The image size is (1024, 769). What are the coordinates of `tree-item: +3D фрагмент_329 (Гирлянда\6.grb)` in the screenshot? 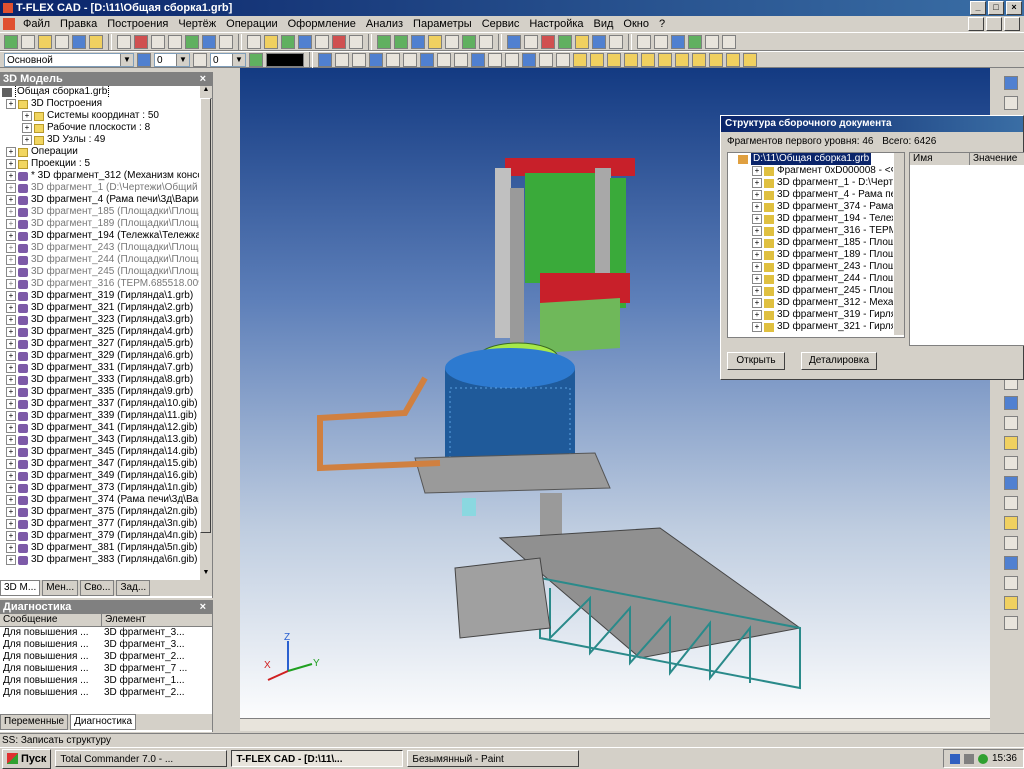 It's located at (101, 356).